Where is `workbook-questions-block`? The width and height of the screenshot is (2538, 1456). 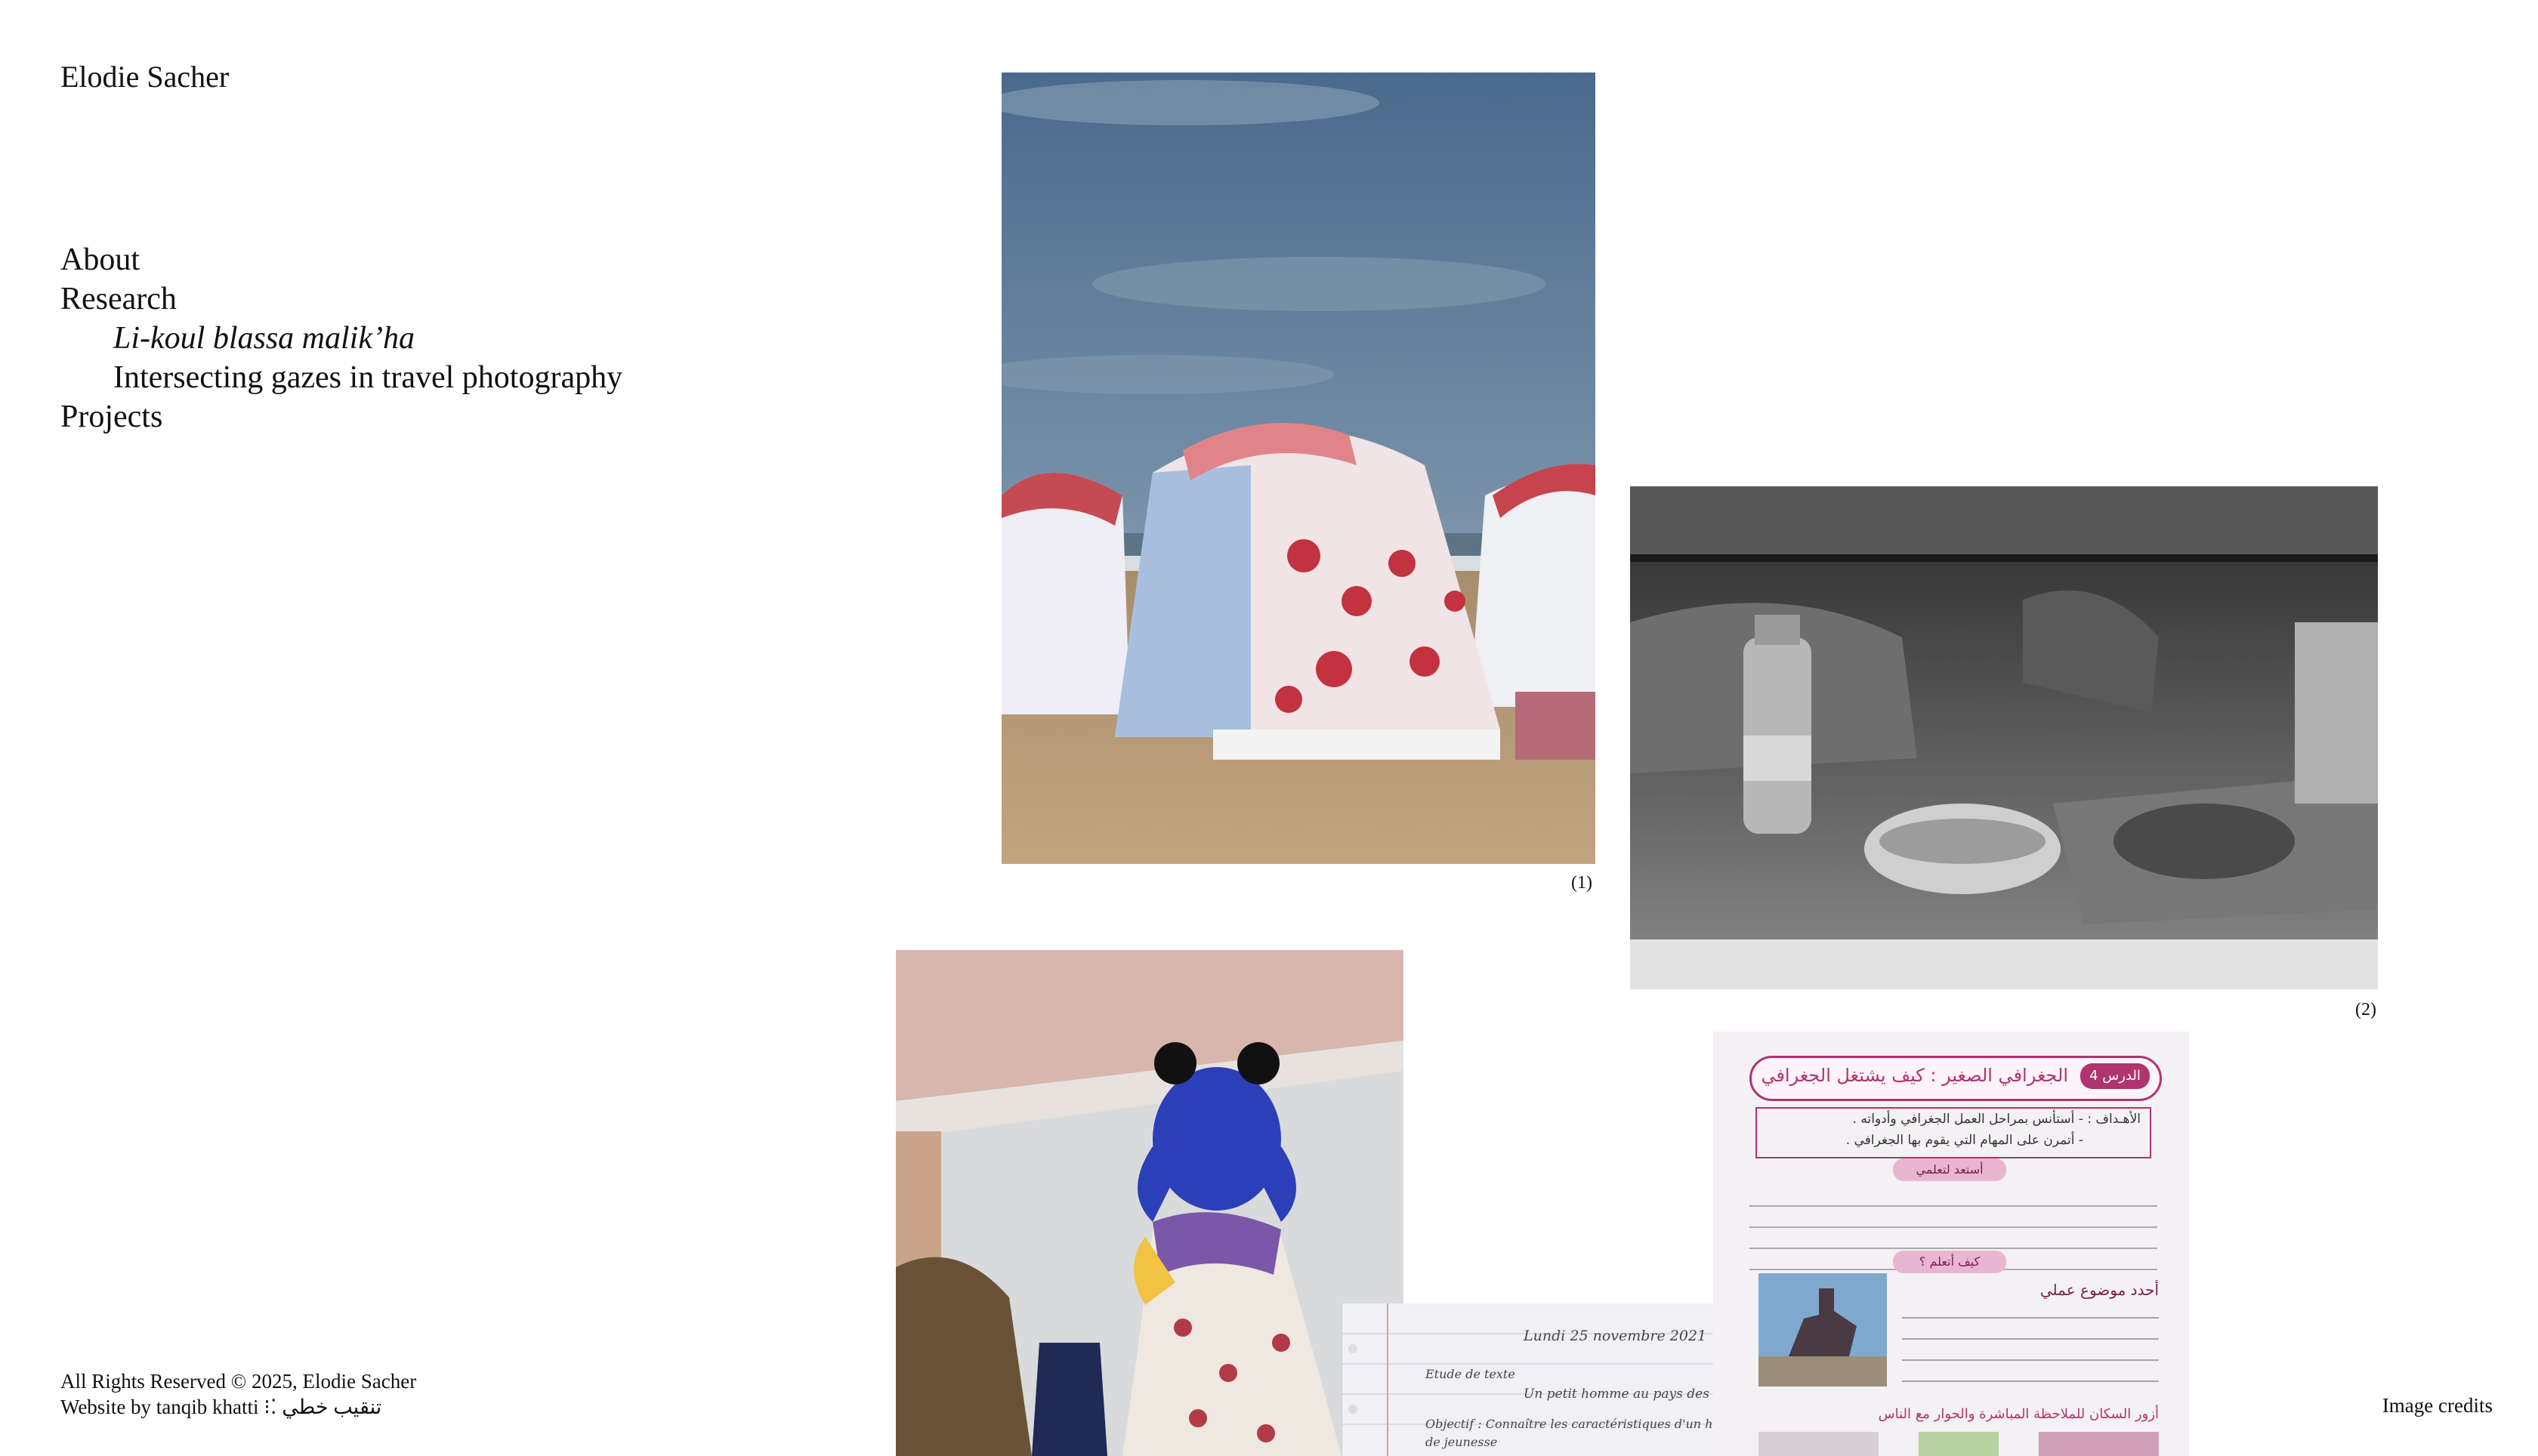 workbook-questions-block is located at coordinates (2030, 1351).